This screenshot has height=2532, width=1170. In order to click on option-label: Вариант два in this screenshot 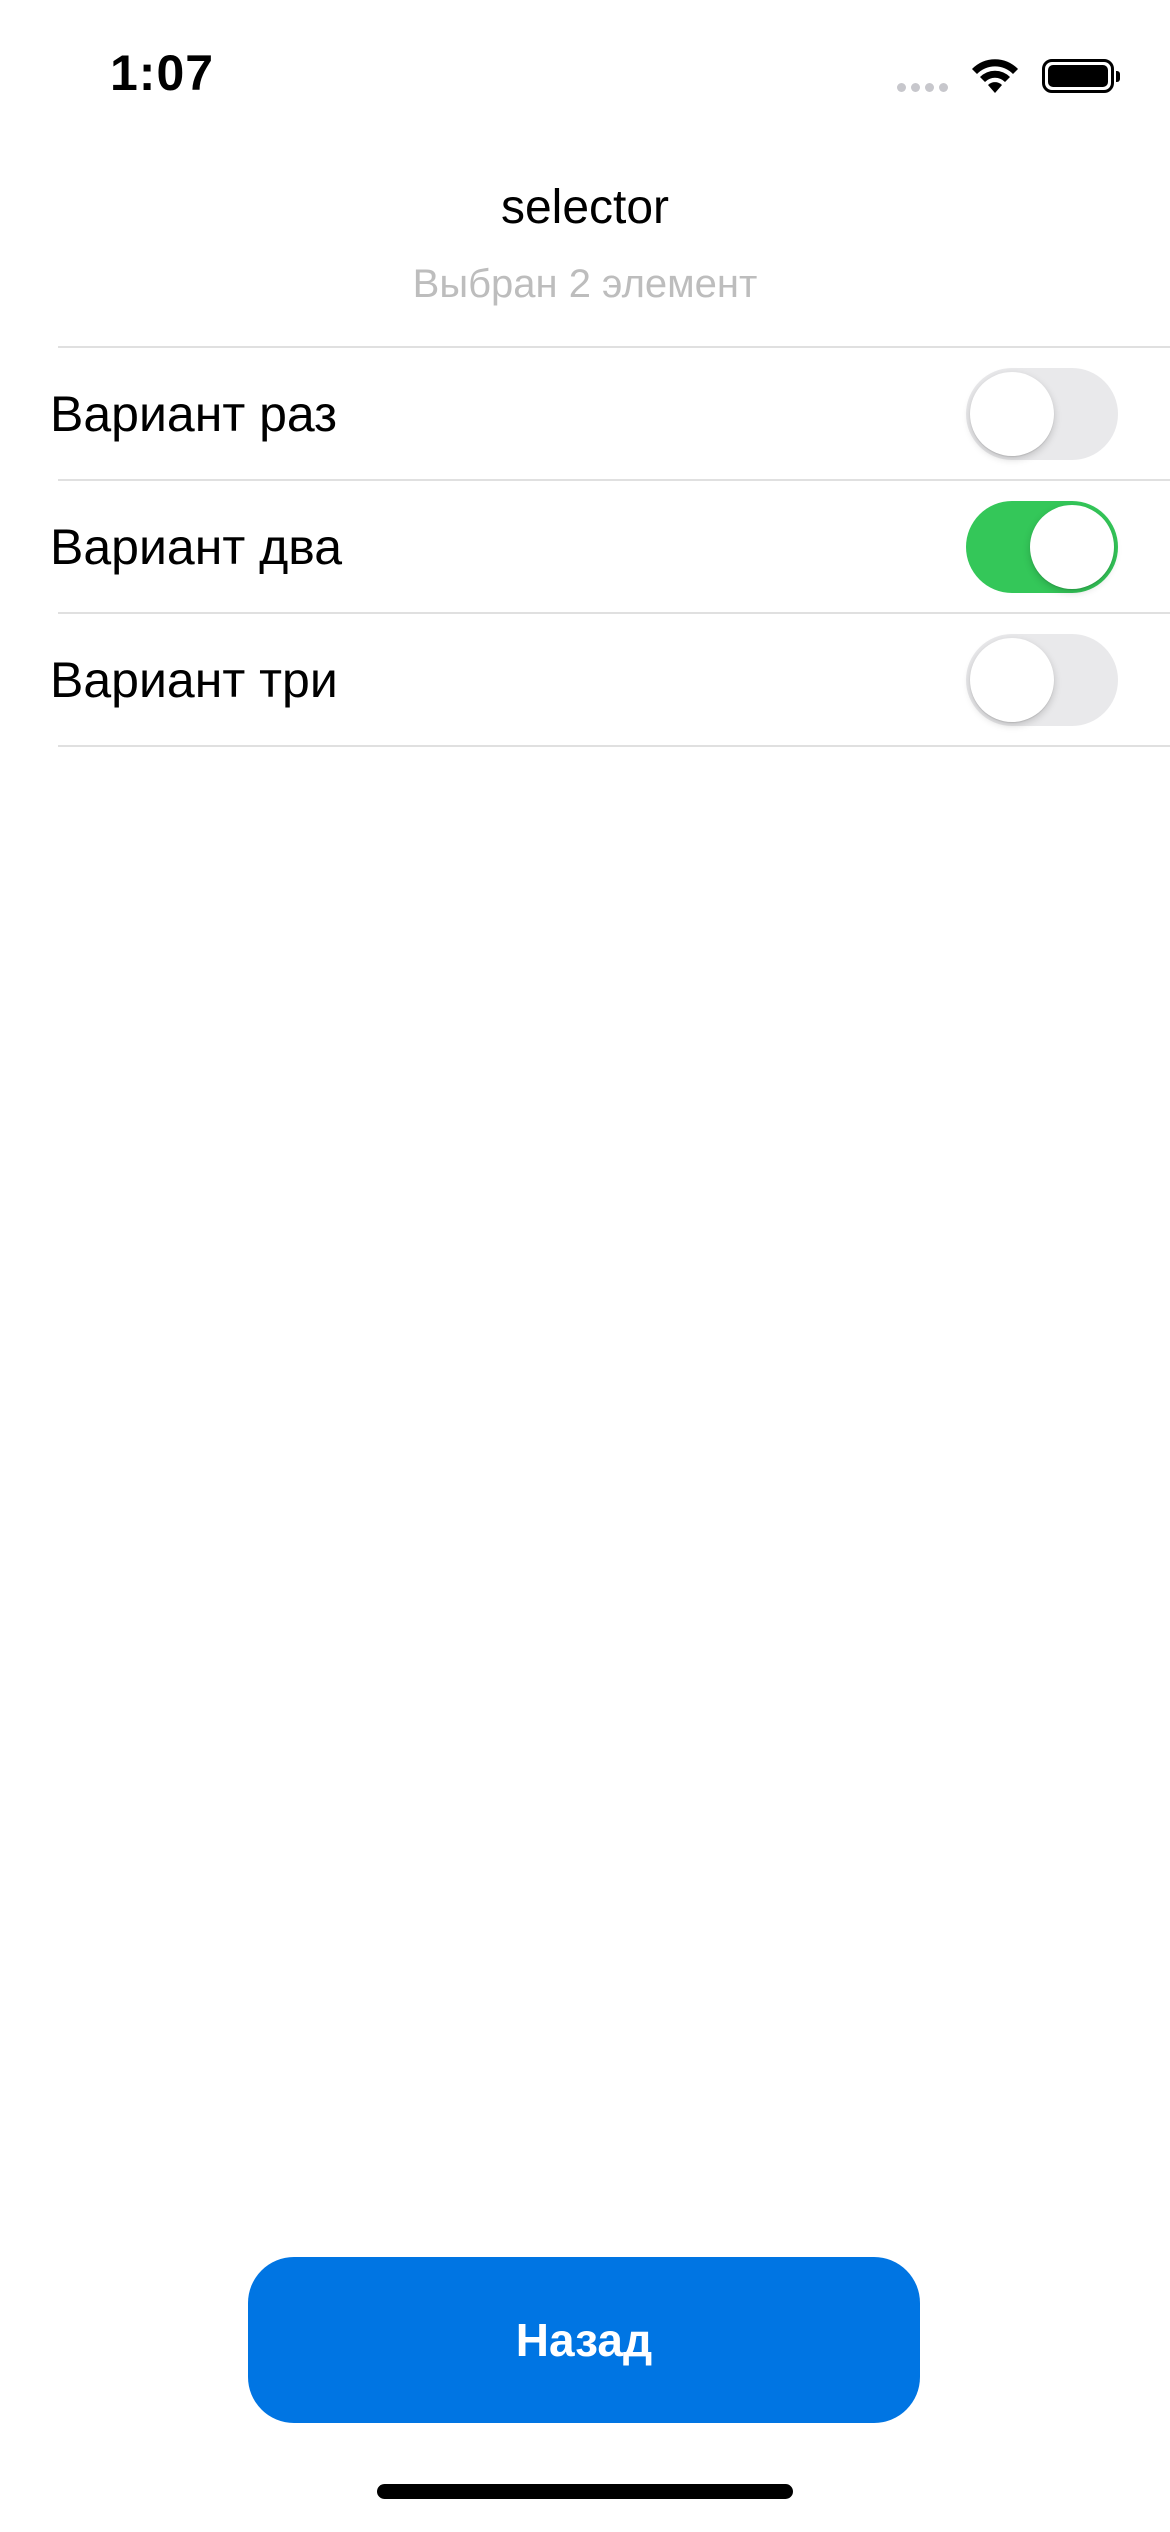, I will do `click(196, 546)`.